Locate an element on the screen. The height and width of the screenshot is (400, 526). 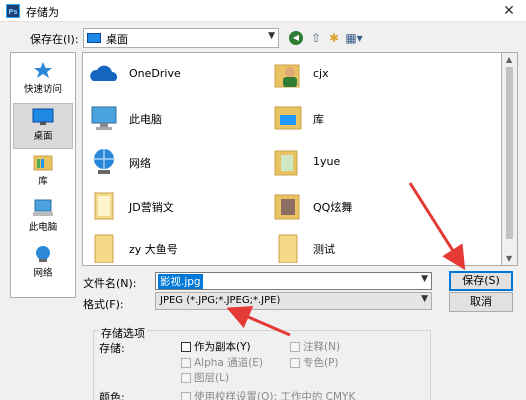
proof-setup-checkbox: 使用校样设置(O): 工作中的 CMYK is located at coordinates (268, 394).